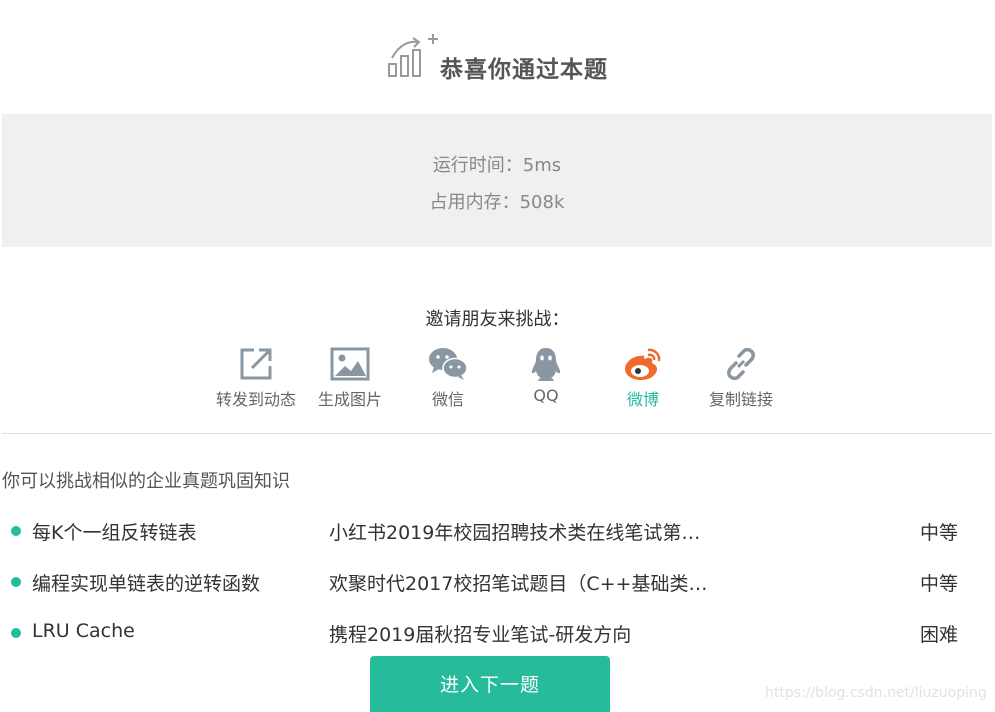 The width and height of the screenshot is (995, 712). Describe the element at coordinates (448, 364) in the screenshot. I see `wechat-icon` at that location.